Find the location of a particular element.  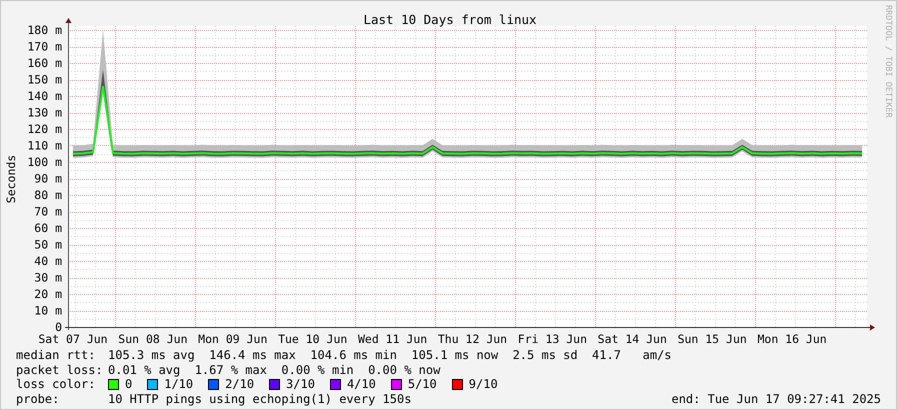

y-tick-label: 140 m is located at coordinates (44, 96).